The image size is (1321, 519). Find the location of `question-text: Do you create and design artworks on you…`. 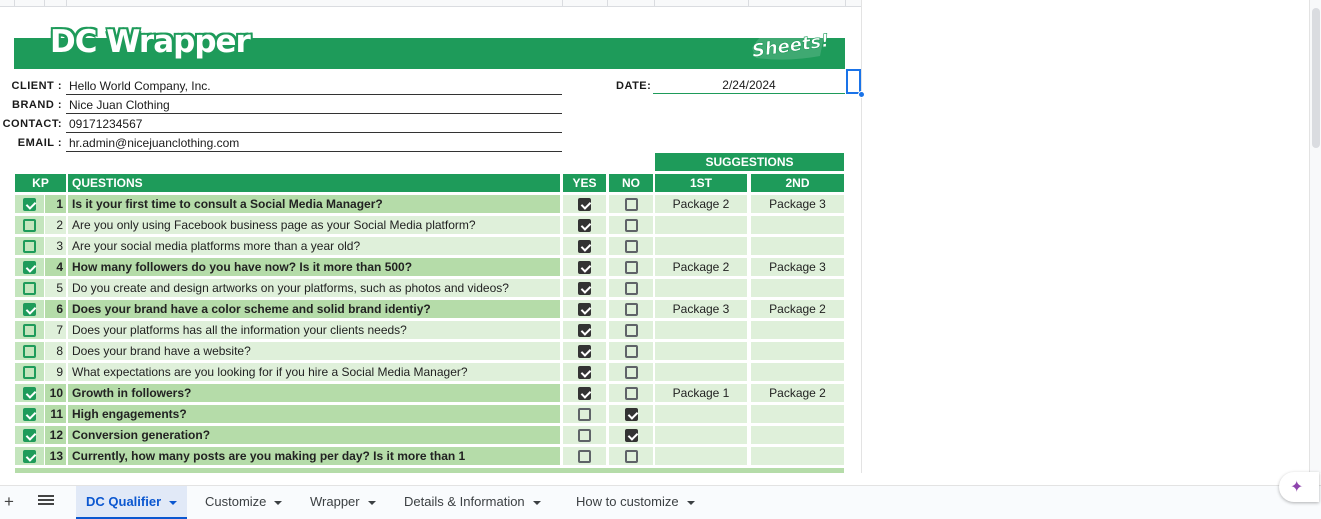

question-text: Do you create and design artworks on you… is located at coordinates (314, 288).